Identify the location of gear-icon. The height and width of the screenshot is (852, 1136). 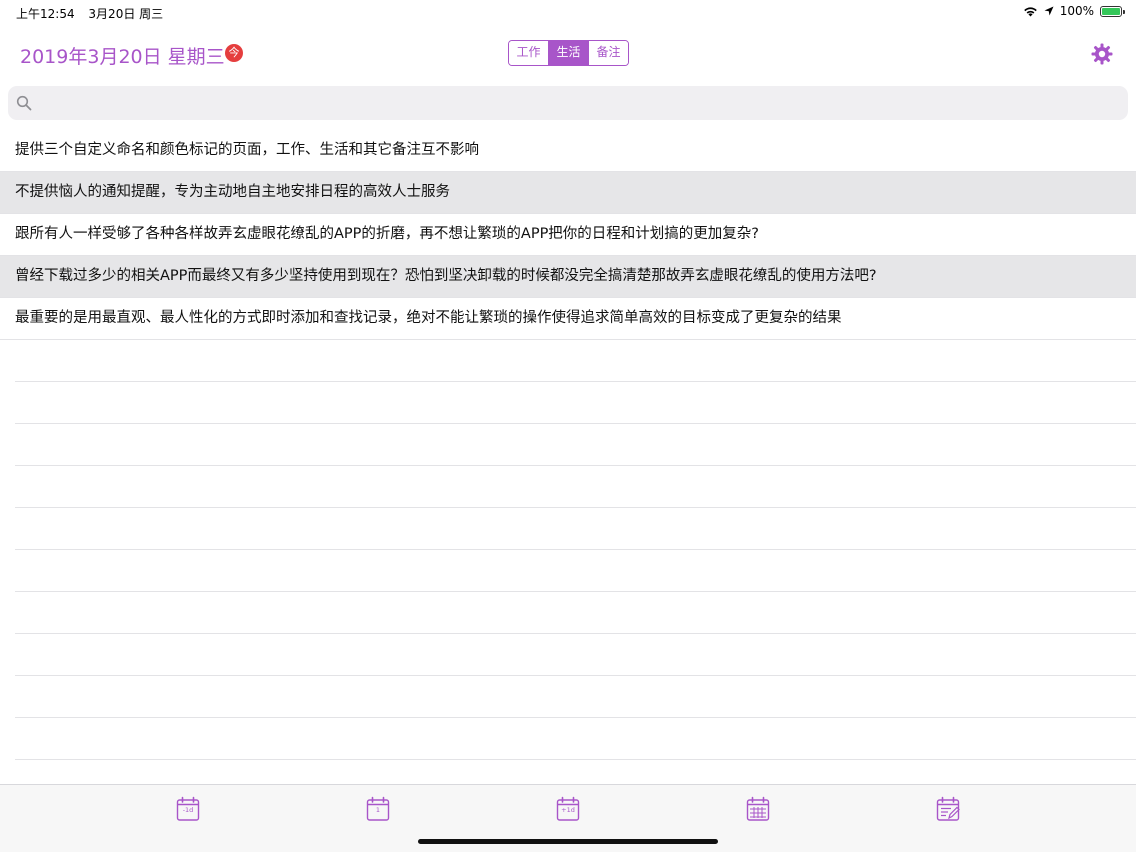
(1102, 54).